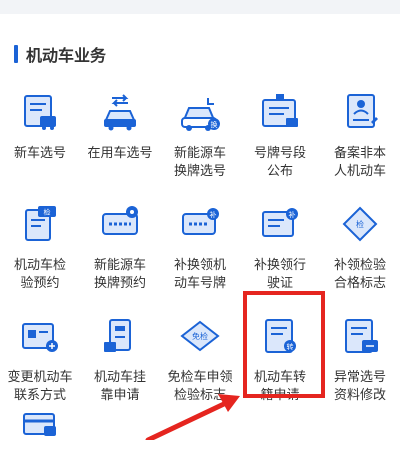 The height and width of the screenshot is (450, 400). What do you see at coordinates (360, 112) in the screenshot?
I see `record-person-icon` at bounding box center [360, 112].